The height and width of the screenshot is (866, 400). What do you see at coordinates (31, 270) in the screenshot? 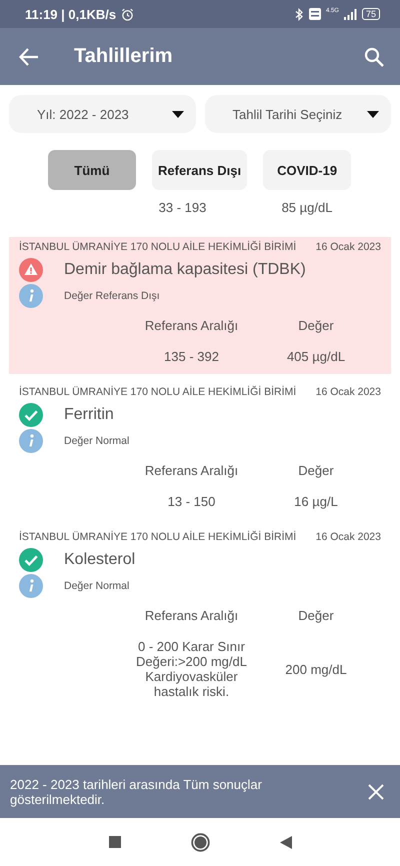
I see `warning-icon` at bounding box center [31, 270].